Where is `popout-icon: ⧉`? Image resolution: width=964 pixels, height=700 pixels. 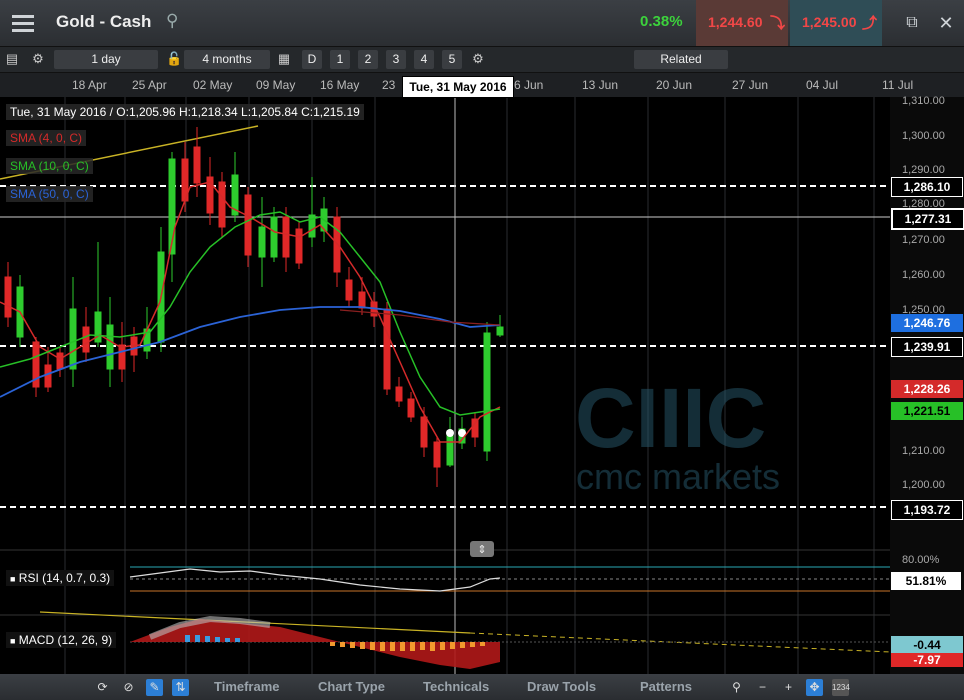
popout-icon: ⧉ is located at coordinates (912, 23).